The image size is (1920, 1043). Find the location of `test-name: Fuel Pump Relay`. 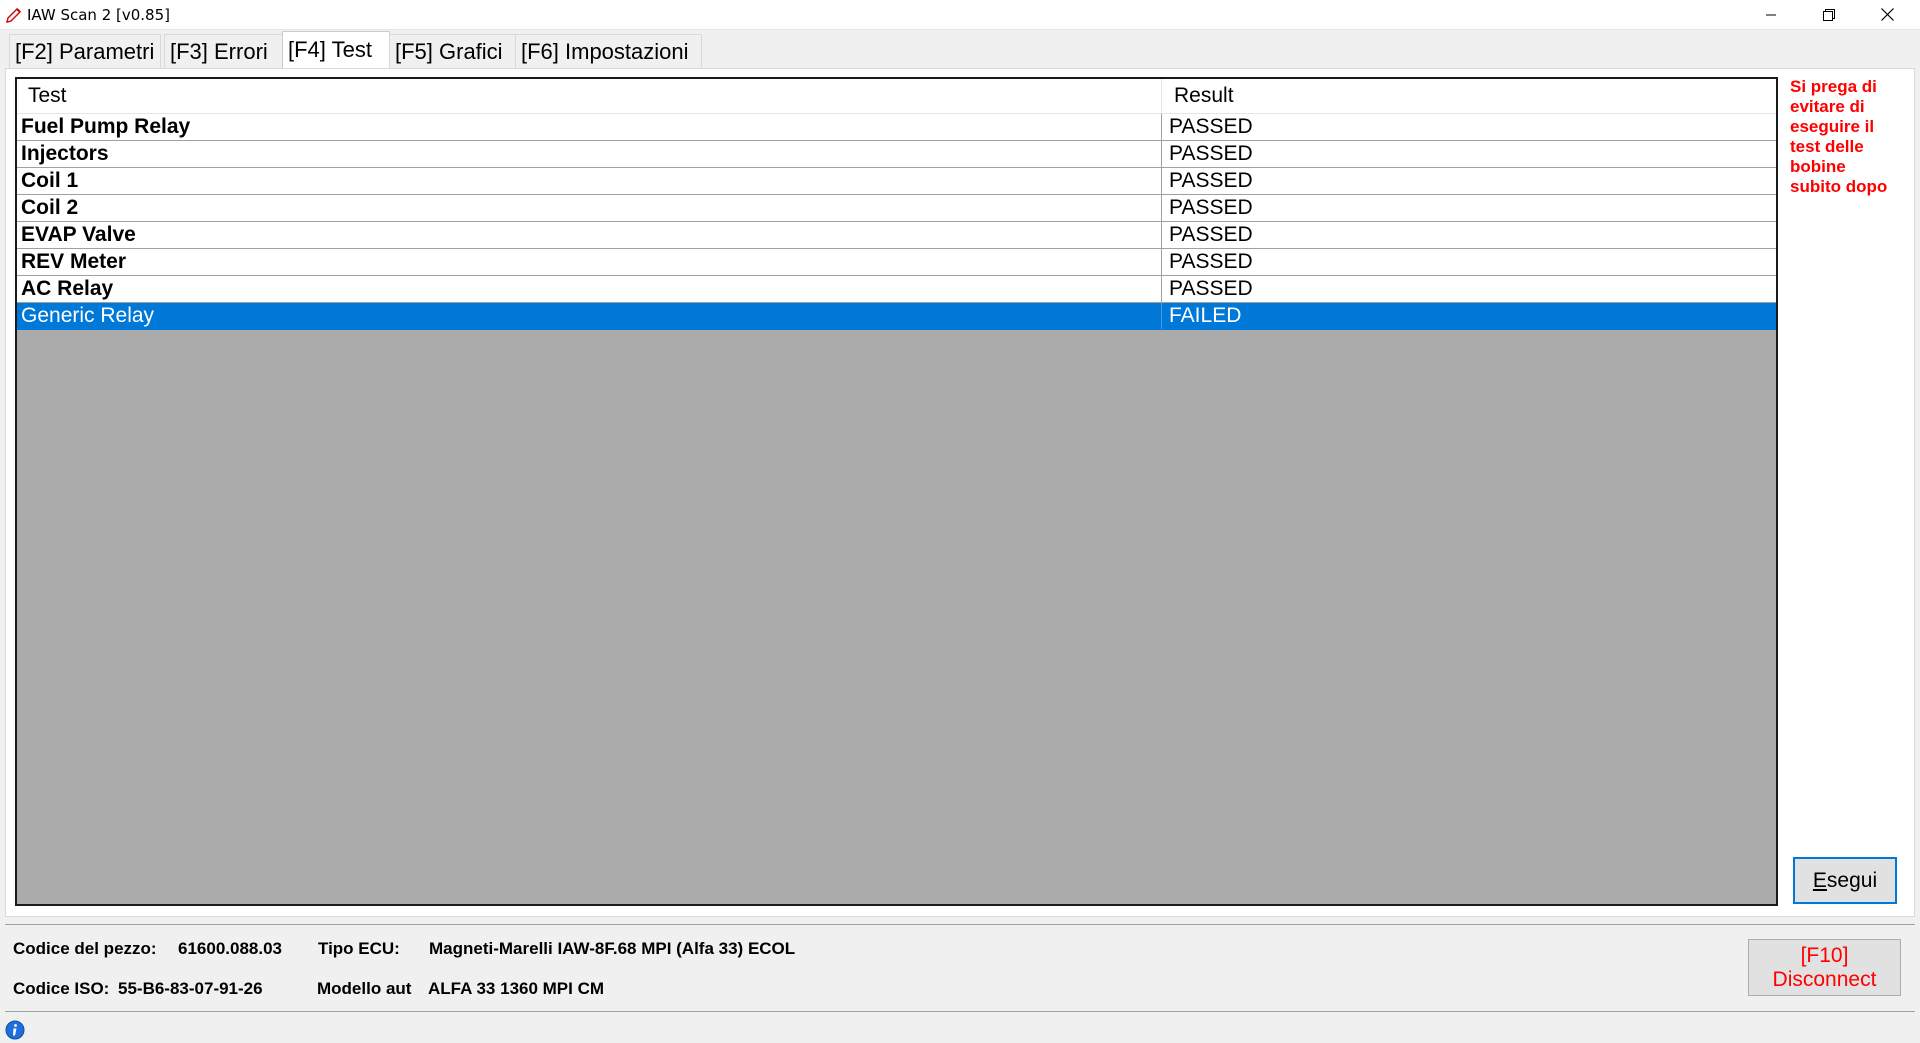

test-name: Fuel Pump Relay is located at coordinates (106, 126).